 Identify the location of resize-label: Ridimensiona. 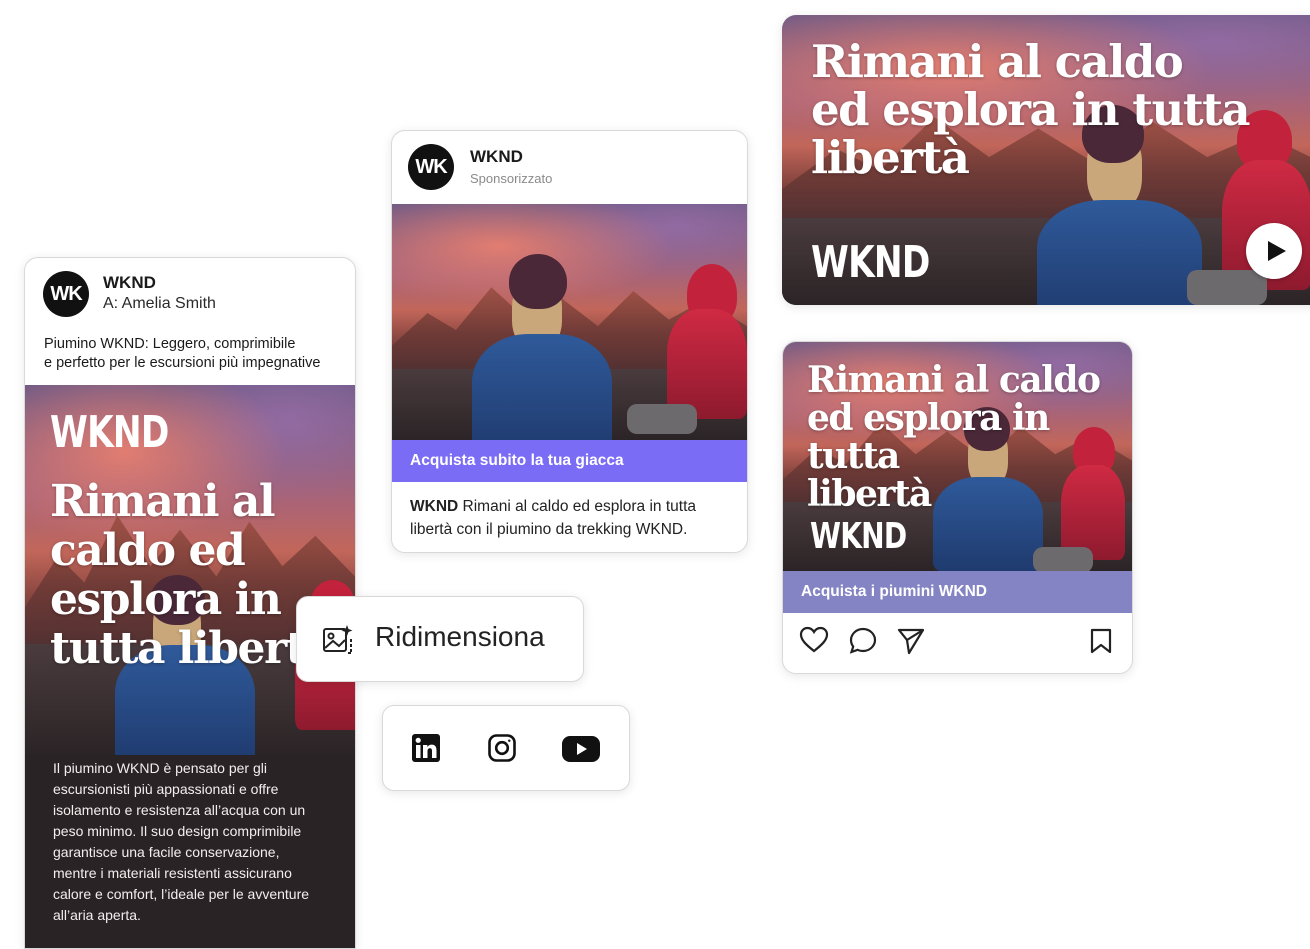
(460, 636).